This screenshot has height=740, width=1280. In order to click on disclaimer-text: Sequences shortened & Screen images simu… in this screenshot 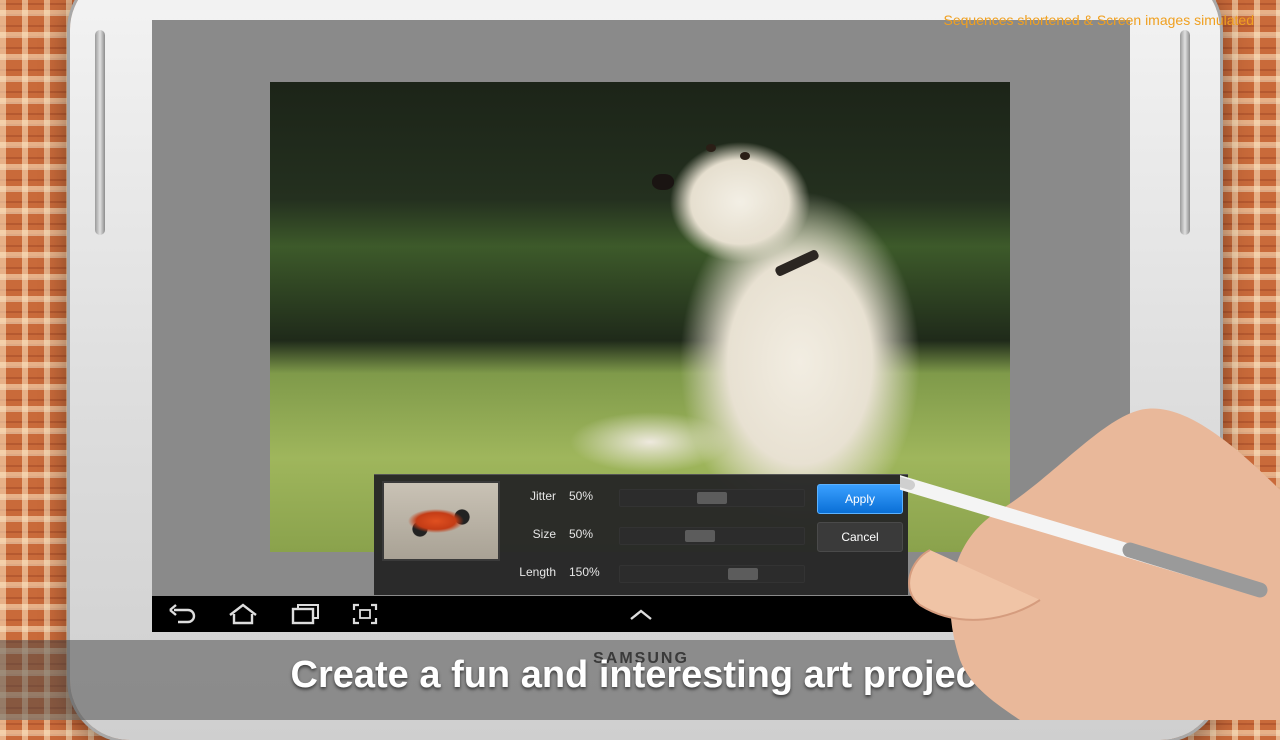, I will do `click(1098, 20)`.